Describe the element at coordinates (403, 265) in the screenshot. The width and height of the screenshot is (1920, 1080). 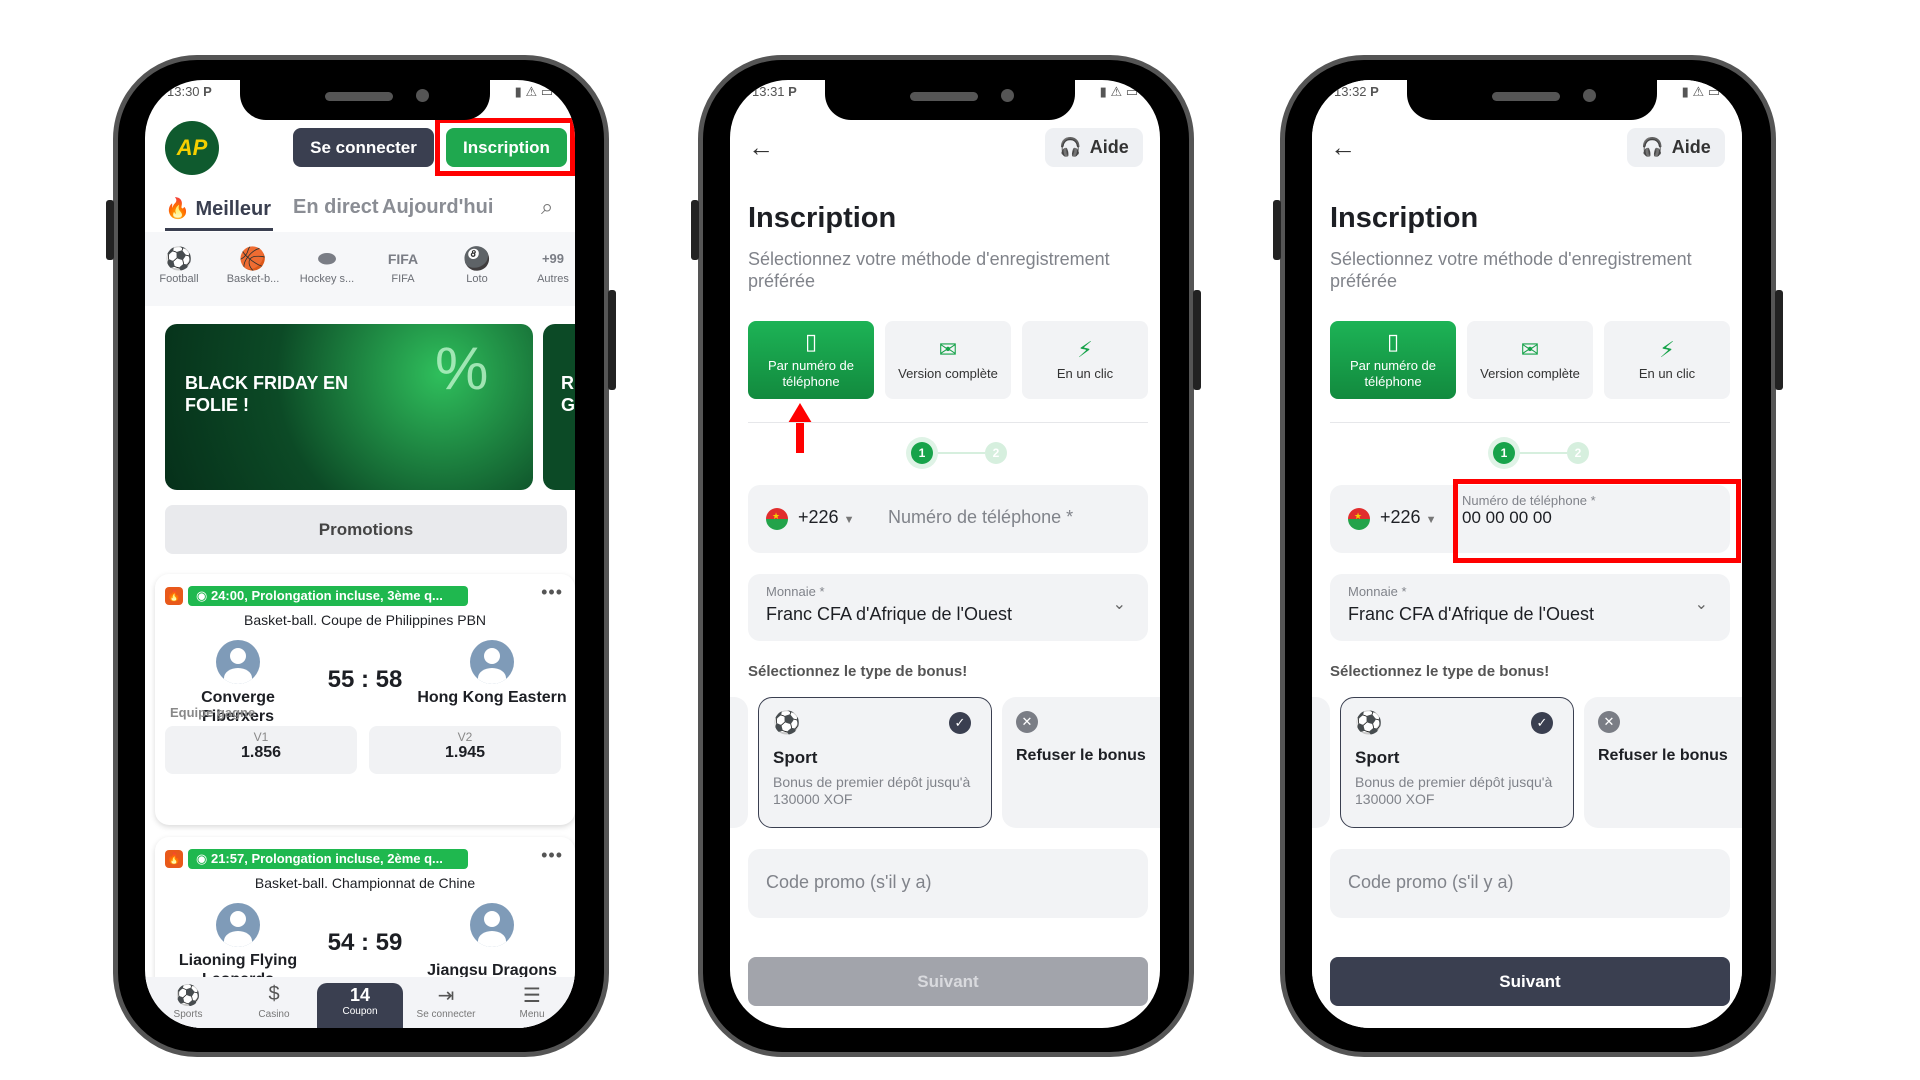
I see `sport-fifa: FIFA FIFA` at that location.